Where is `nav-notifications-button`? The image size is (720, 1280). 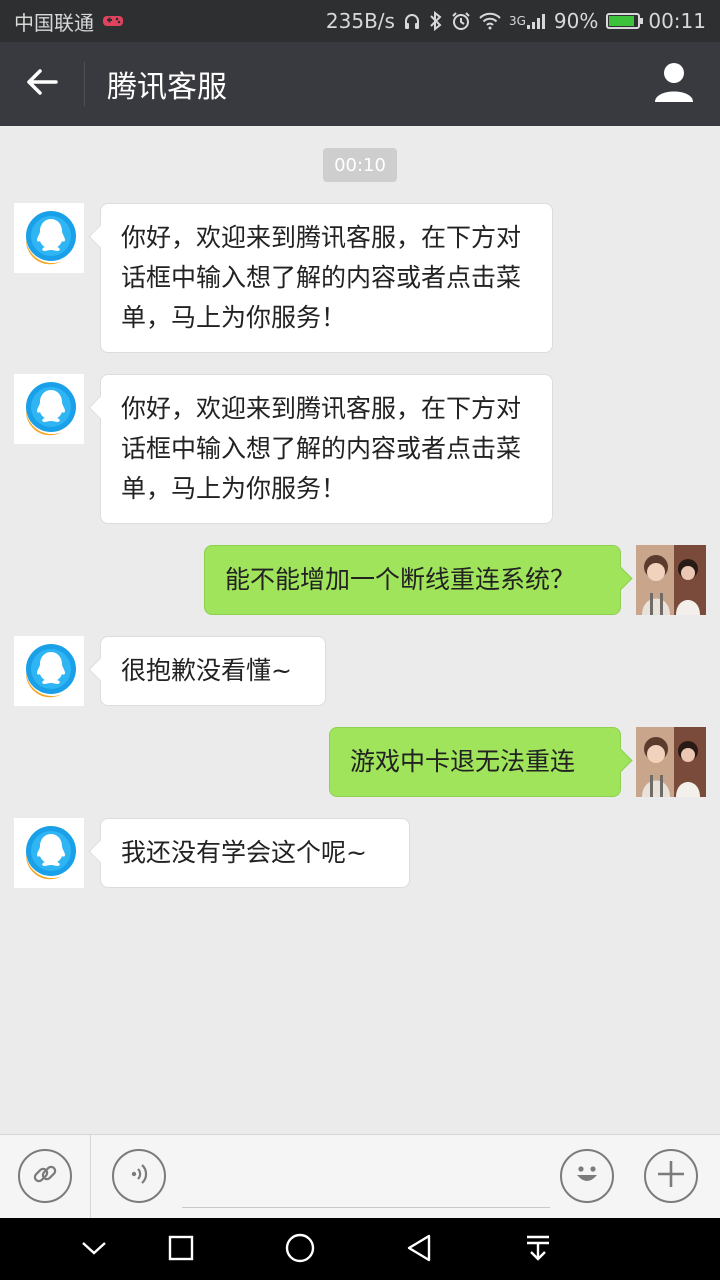
nav-notifications-button is located at coordinates (538, 1250).